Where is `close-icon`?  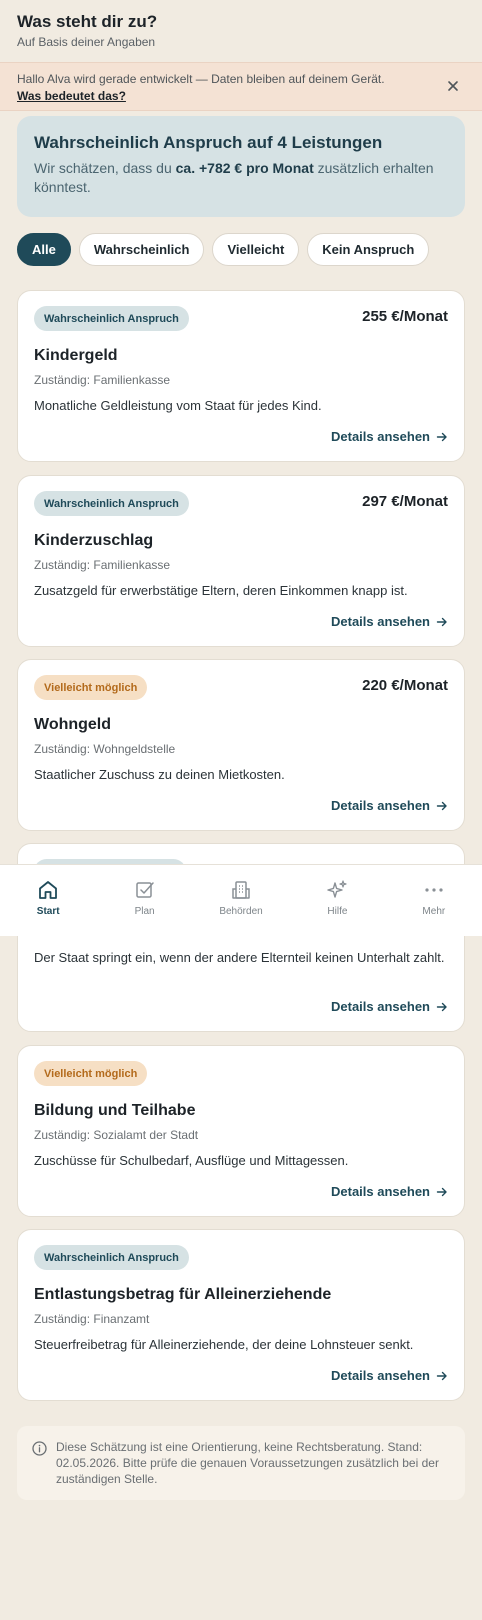
close-icon is located at coordinates (453, 86).